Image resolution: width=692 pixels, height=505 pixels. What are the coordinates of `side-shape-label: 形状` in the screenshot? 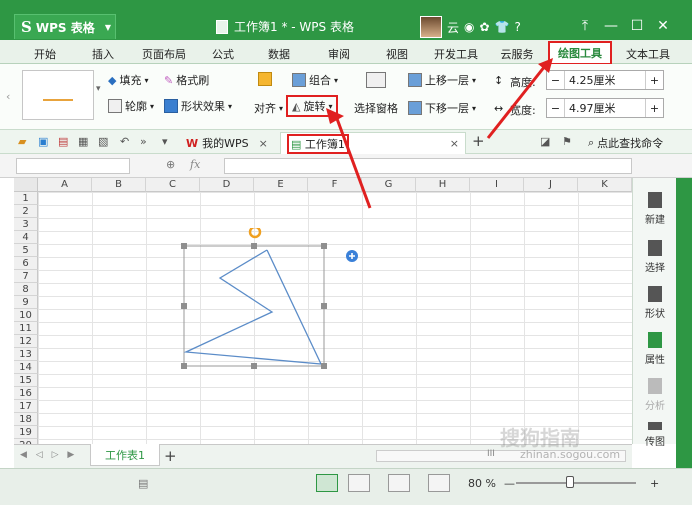 It's located at (655, 314).